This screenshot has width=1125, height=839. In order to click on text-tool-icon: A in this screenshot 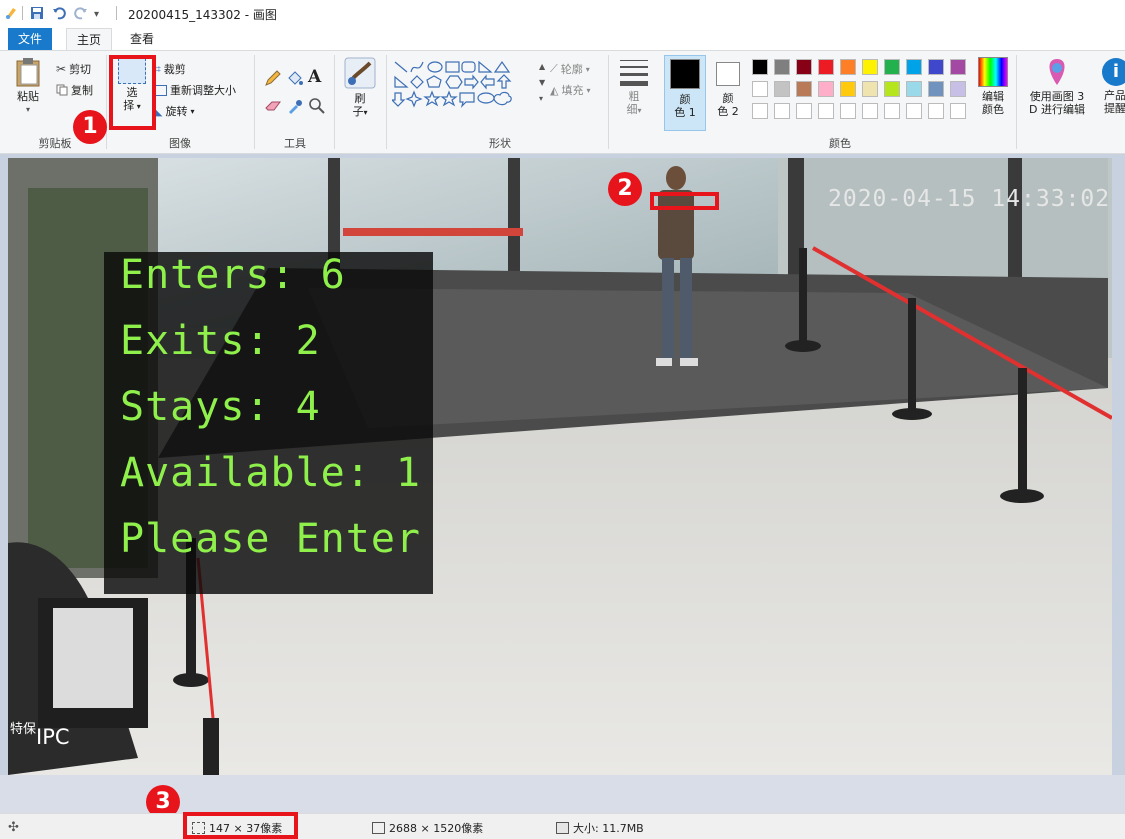, I will do `click(314, 77)`.